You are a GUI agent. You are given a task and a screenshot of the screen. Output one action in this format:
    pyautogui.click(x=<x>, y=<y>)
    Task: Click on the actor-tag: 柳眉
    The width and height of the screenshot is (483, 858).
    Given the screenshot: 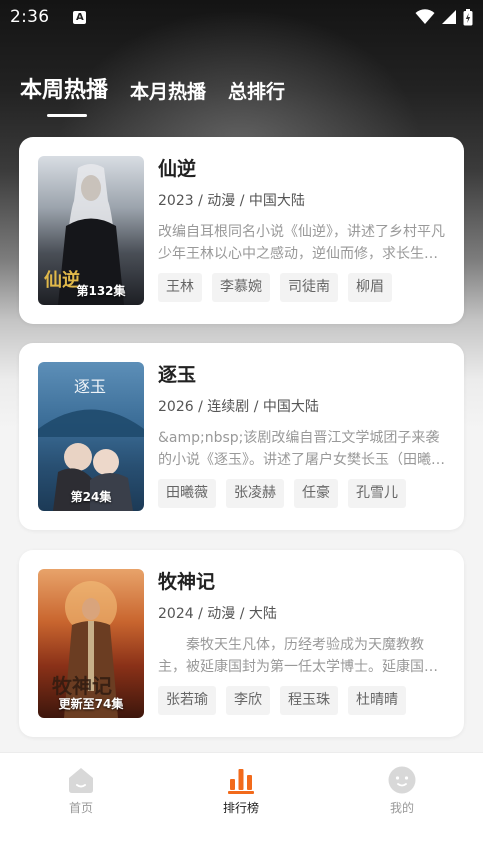 What is the action you would take?
    pyautogui.click(x=370, y=287)
    